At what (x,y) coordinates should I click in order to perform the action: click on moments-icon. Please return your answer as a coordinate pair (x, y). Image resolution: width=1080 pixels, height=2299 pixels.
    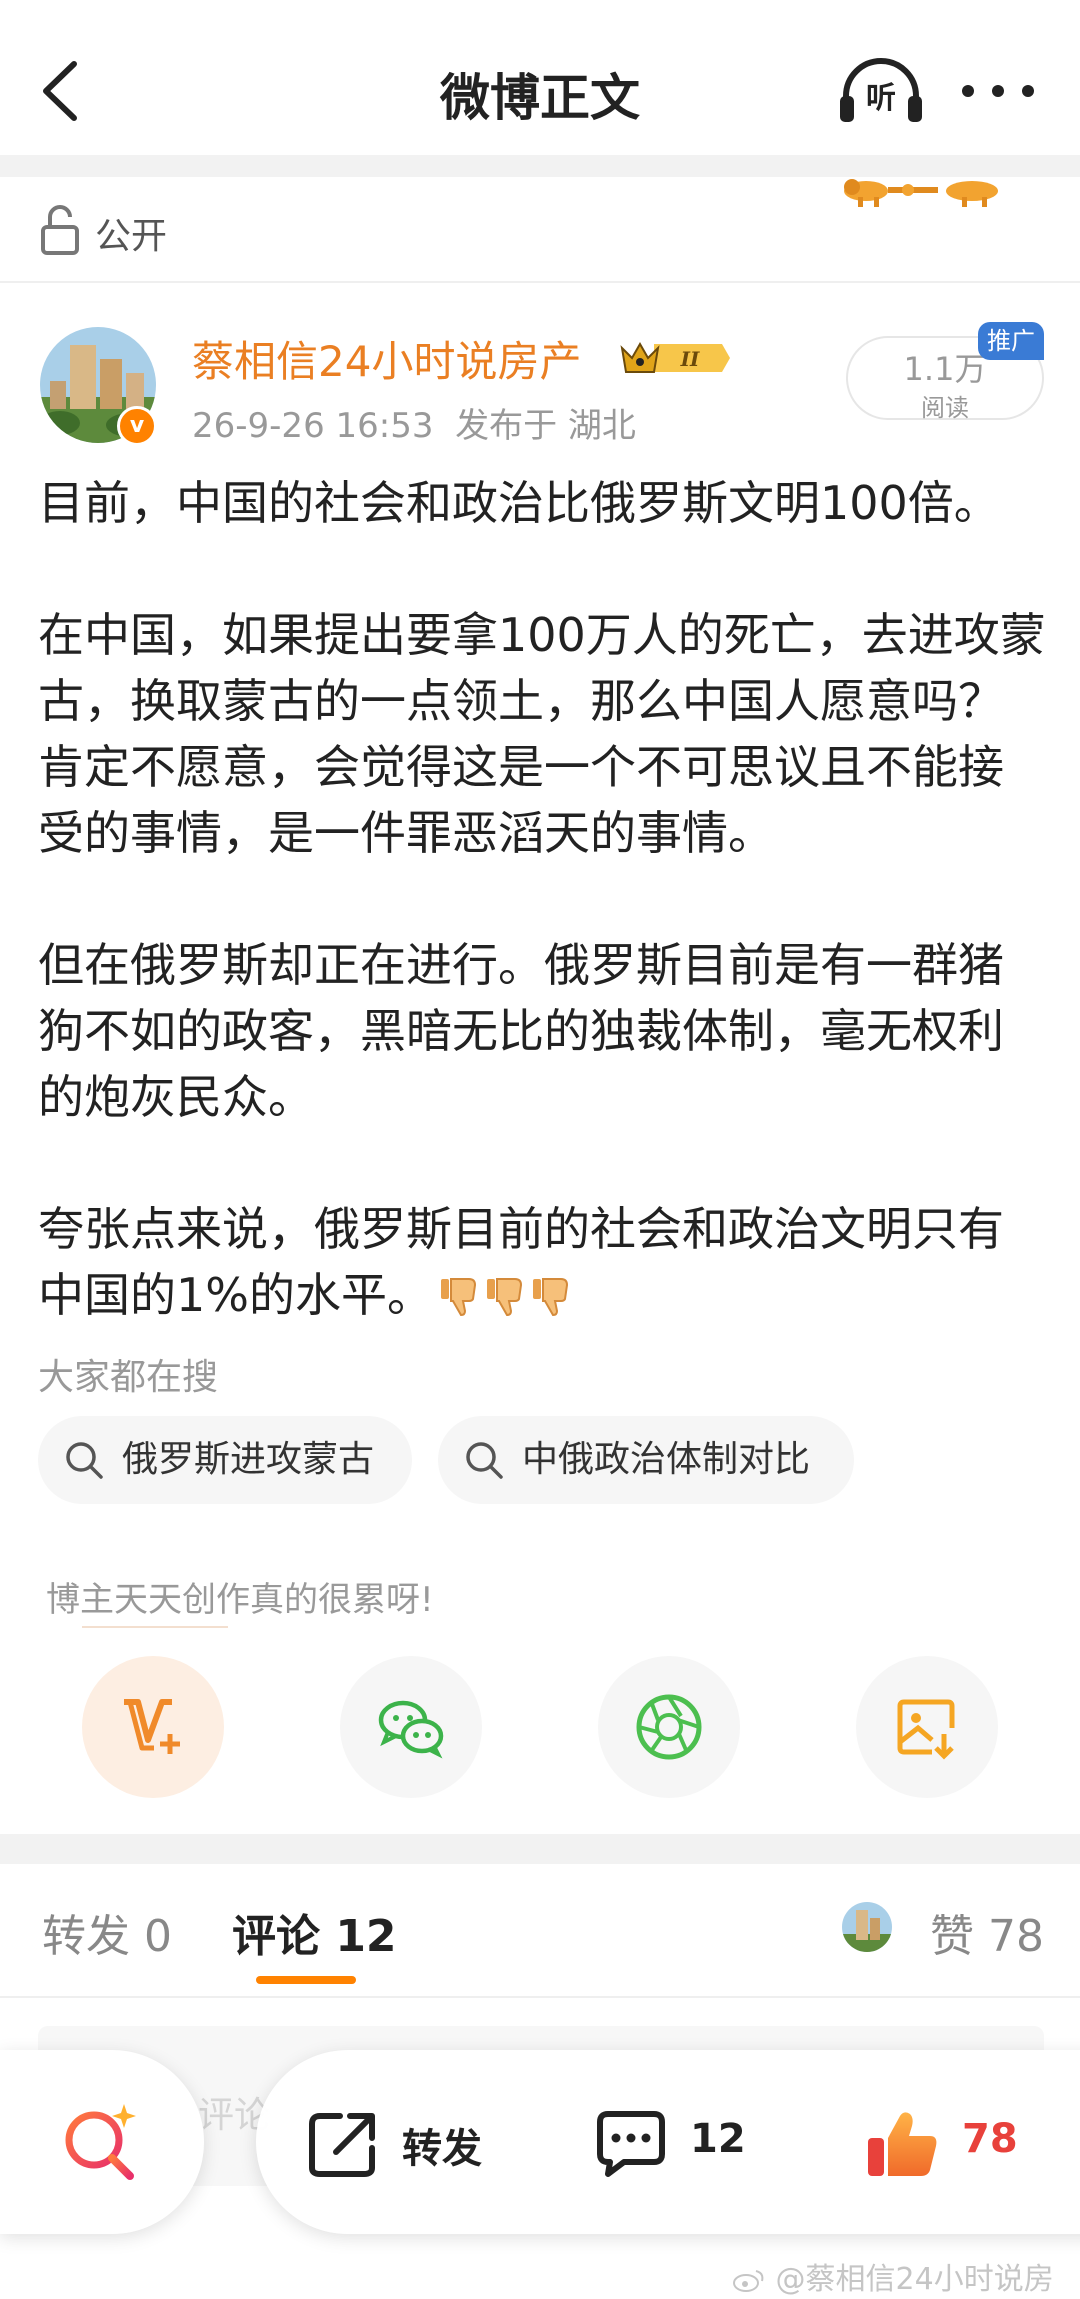
    Looking at the image, I should click on (669, 1727).